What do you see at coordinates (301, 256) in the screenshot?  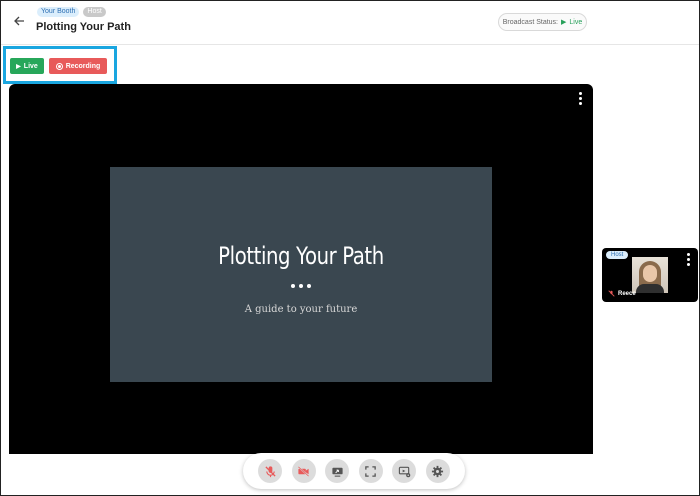 I see `slide-title: Plotting Your Path` at bounding box center [301, 256].